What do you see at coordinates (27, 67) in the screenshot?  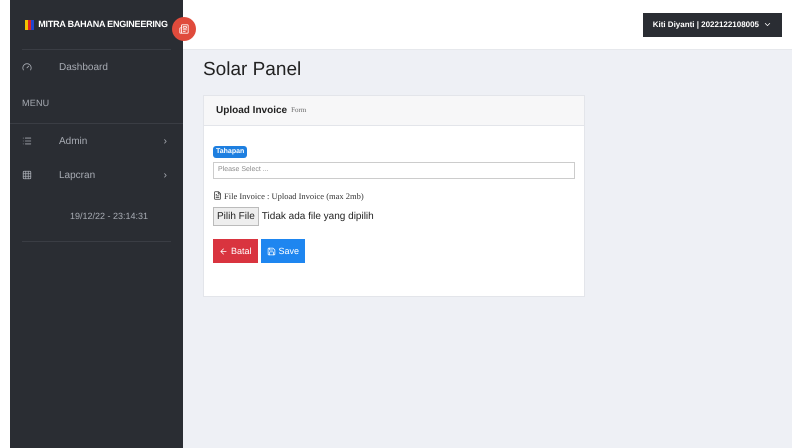 I see `gauge-icon` at bounding box center [27, 67].